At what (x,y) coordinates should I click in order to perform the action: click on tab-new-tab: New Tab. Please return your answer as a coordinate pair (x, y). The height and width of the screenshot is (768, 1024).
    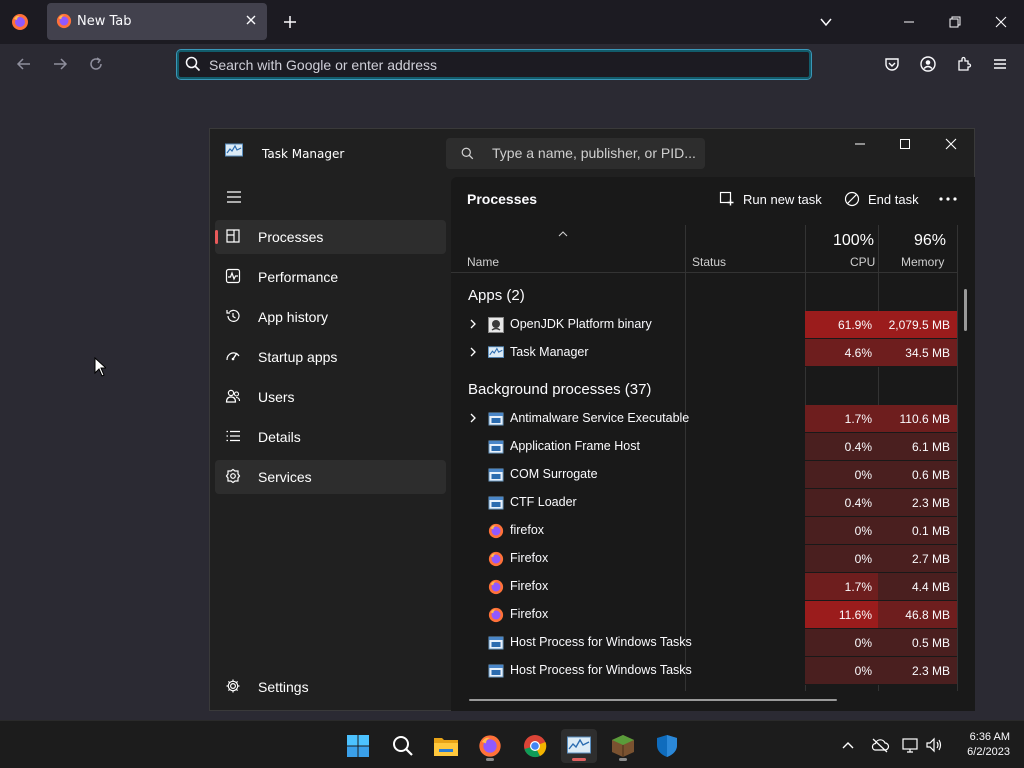
    Looking at the image, I should click on (157, 21).